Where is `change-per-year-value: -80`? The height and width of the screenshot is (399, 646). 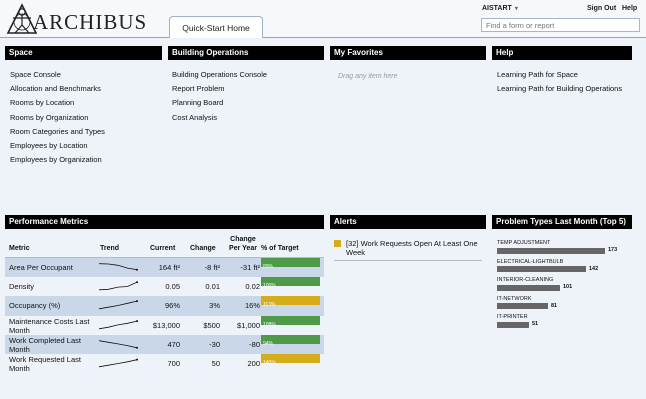 change-per-year-value: -80 is located at coordinates (254, 344).